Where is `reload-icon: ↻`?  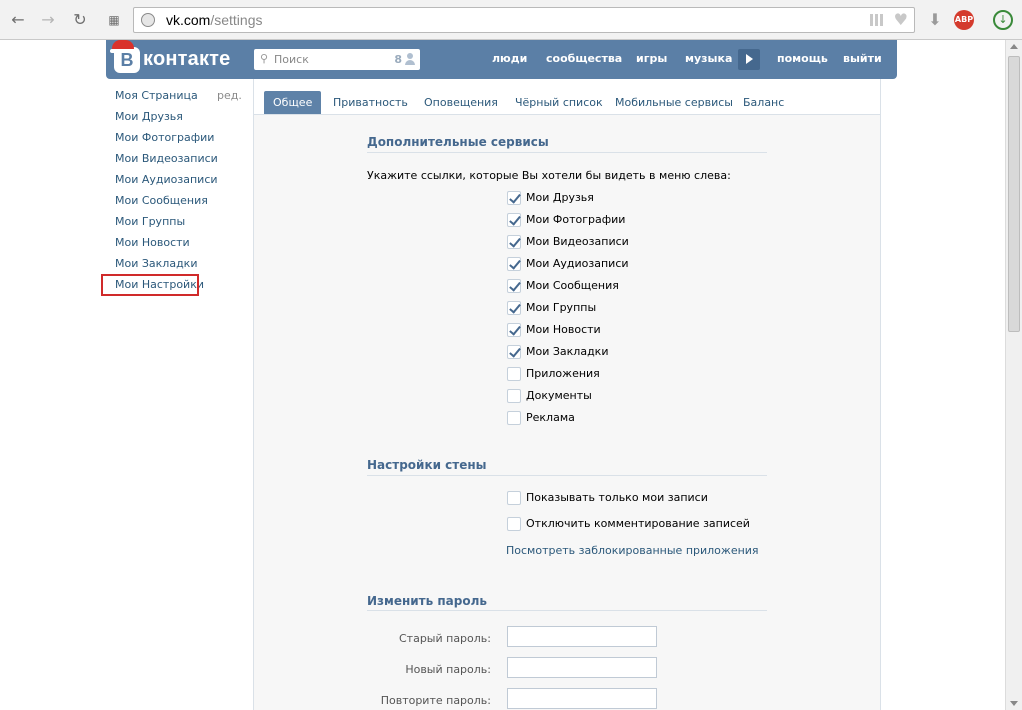
reload-icon: ↻ is located at coordinates (80, 20).